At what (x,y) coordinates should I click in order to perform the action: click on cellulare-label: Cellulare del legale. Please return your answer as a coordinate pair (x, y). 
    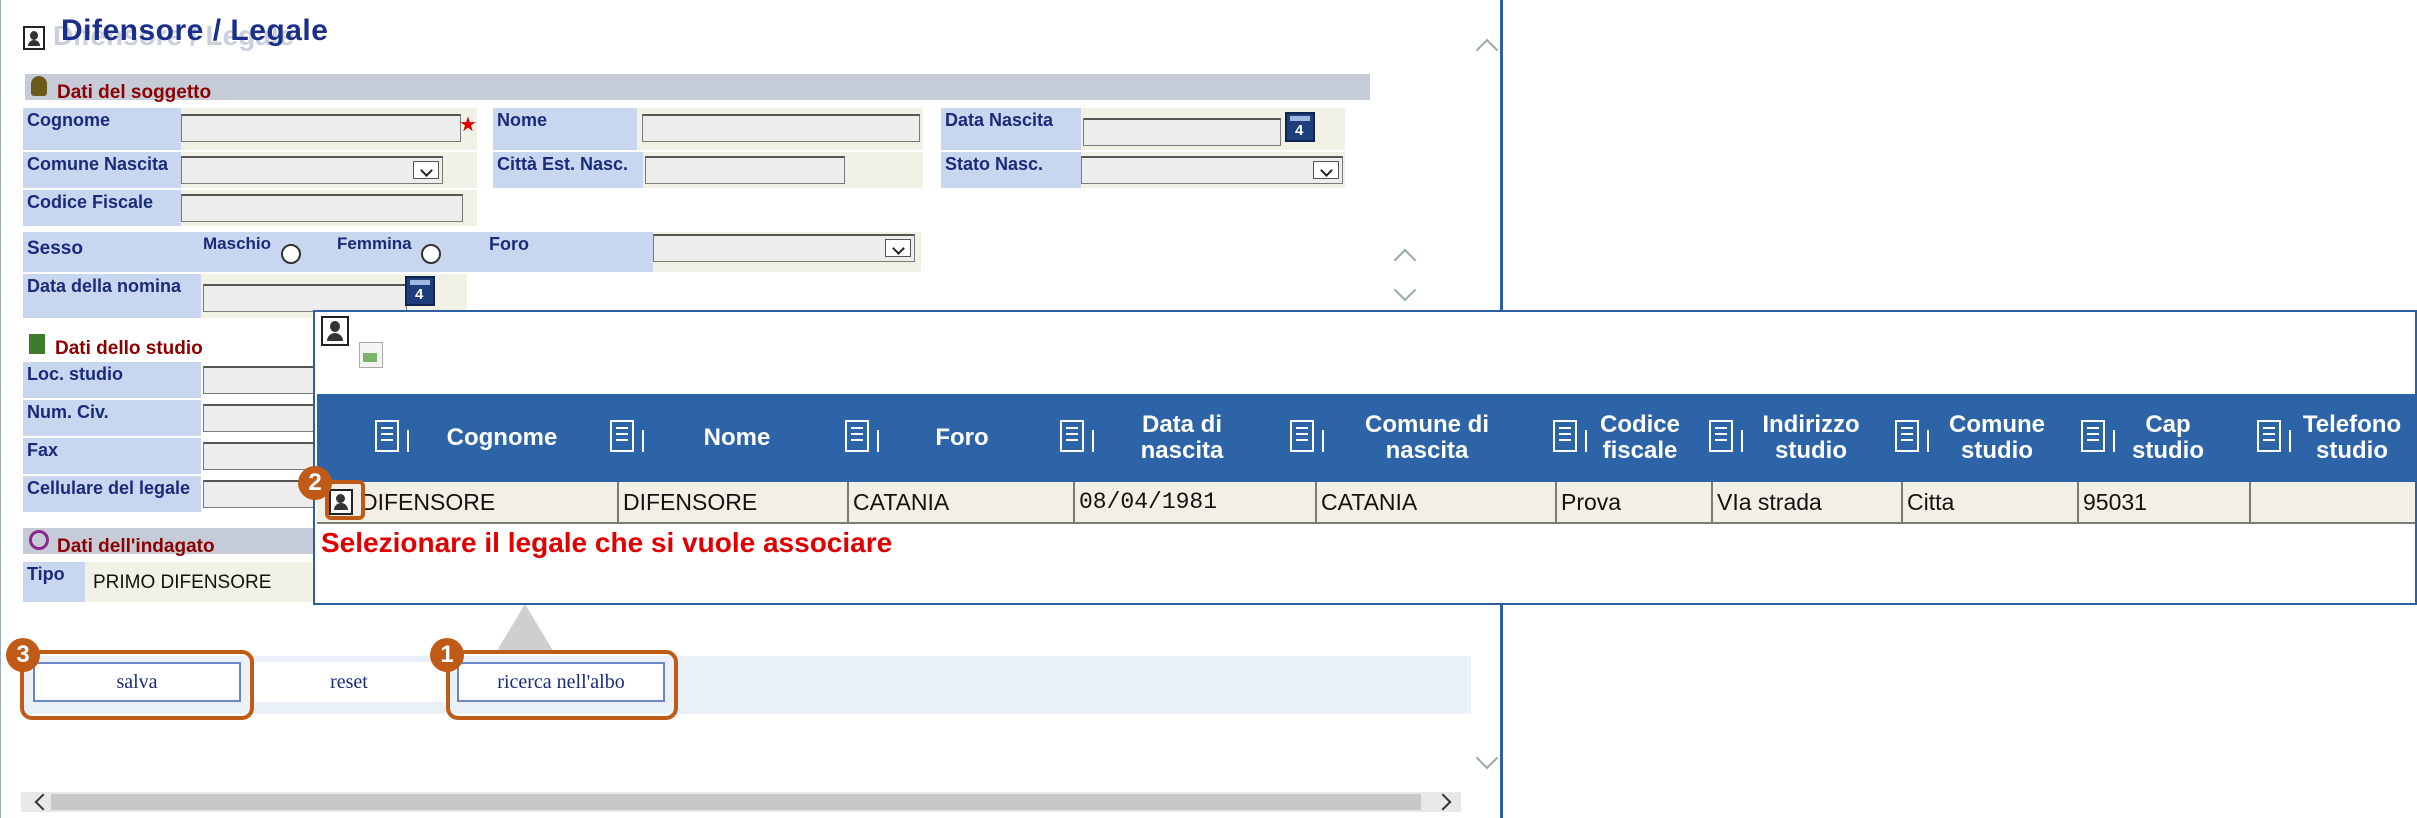
    Looking at the image, I should click on (112, 494).